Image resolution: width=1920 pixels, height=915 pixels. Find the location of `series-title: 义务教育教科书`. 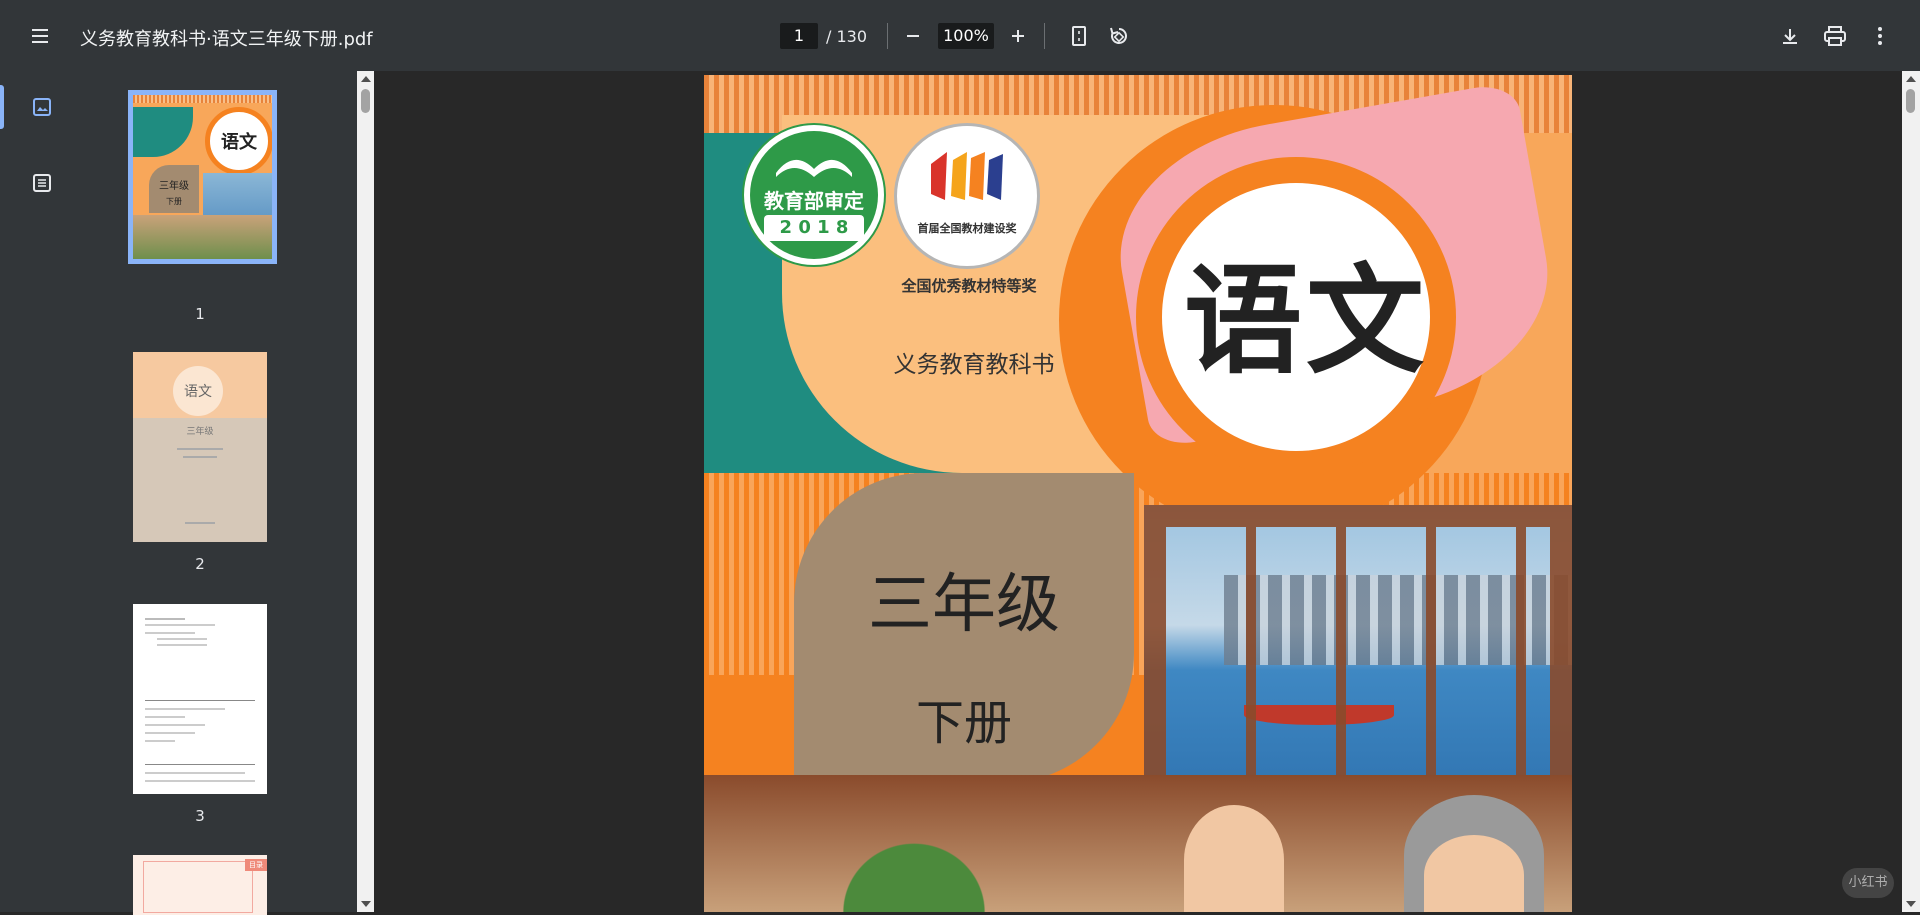

series-title: 义务教育教科书 is located at coordinates (974, 365).